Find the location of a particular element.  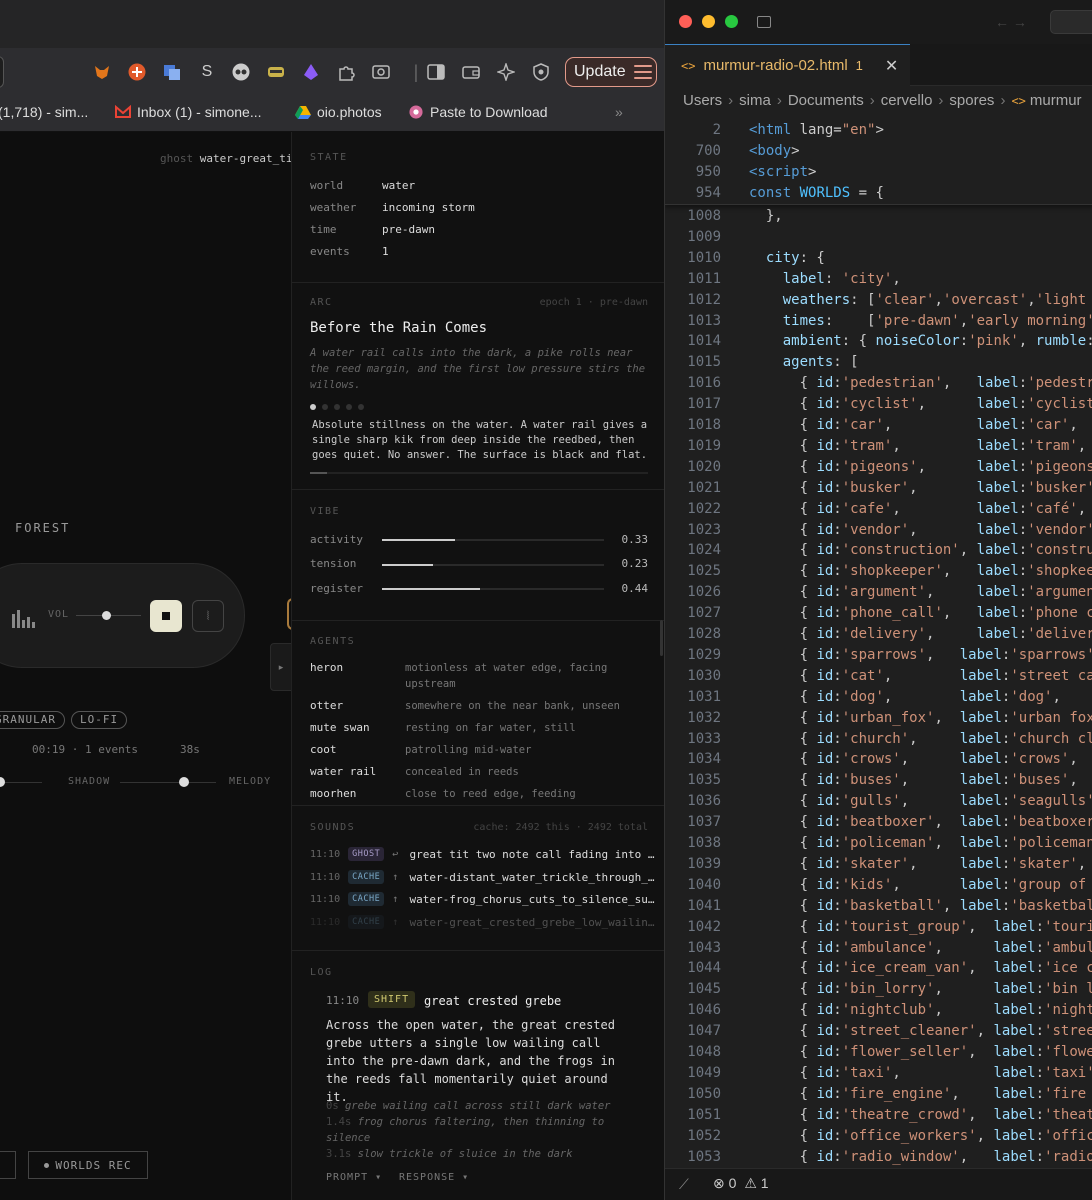

state-heading: STATE is located at coordinates (329, 157).